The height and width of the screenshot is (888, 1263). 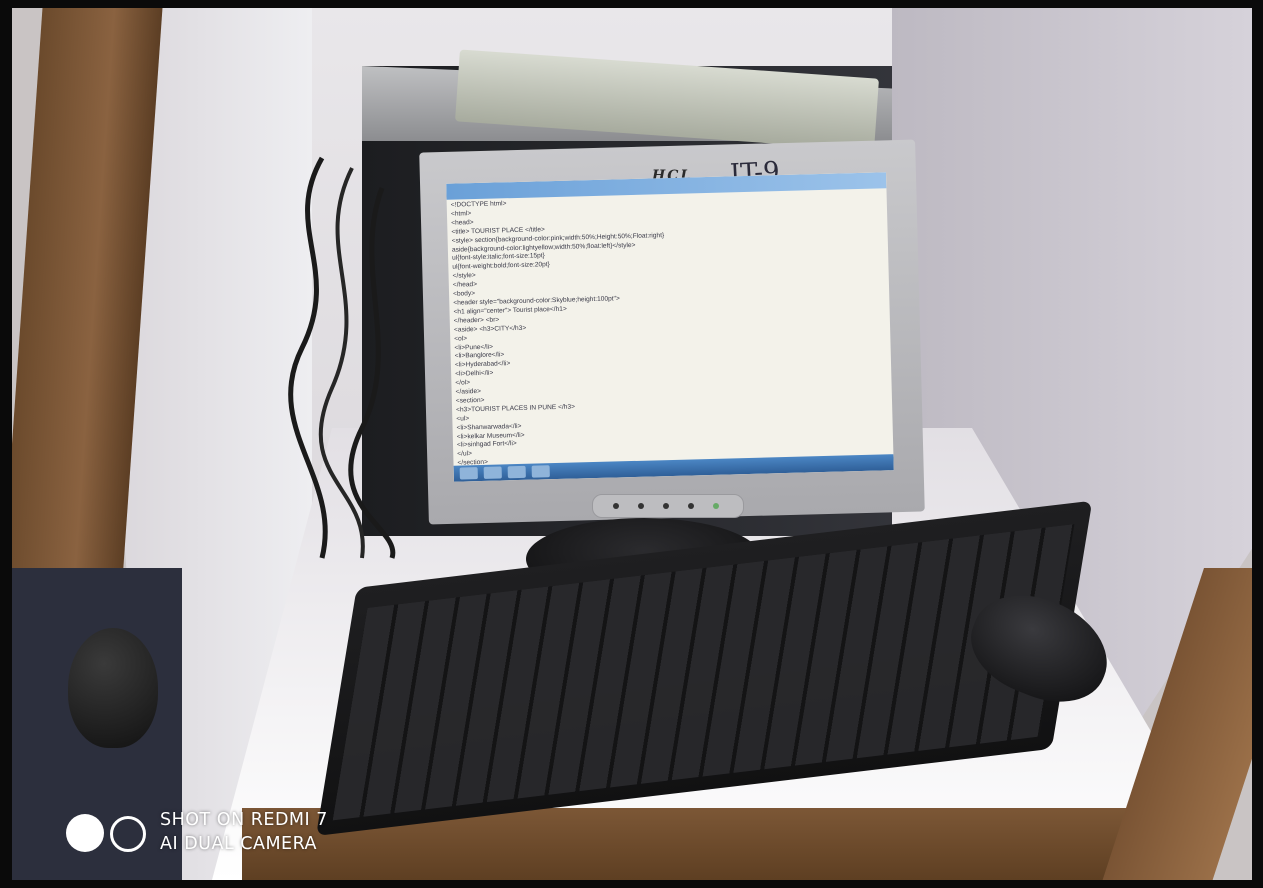 What do you see at coordinates (113, 688) in the screenshot?
I see `neighbor-mouse` at bounding box center [113, 688].